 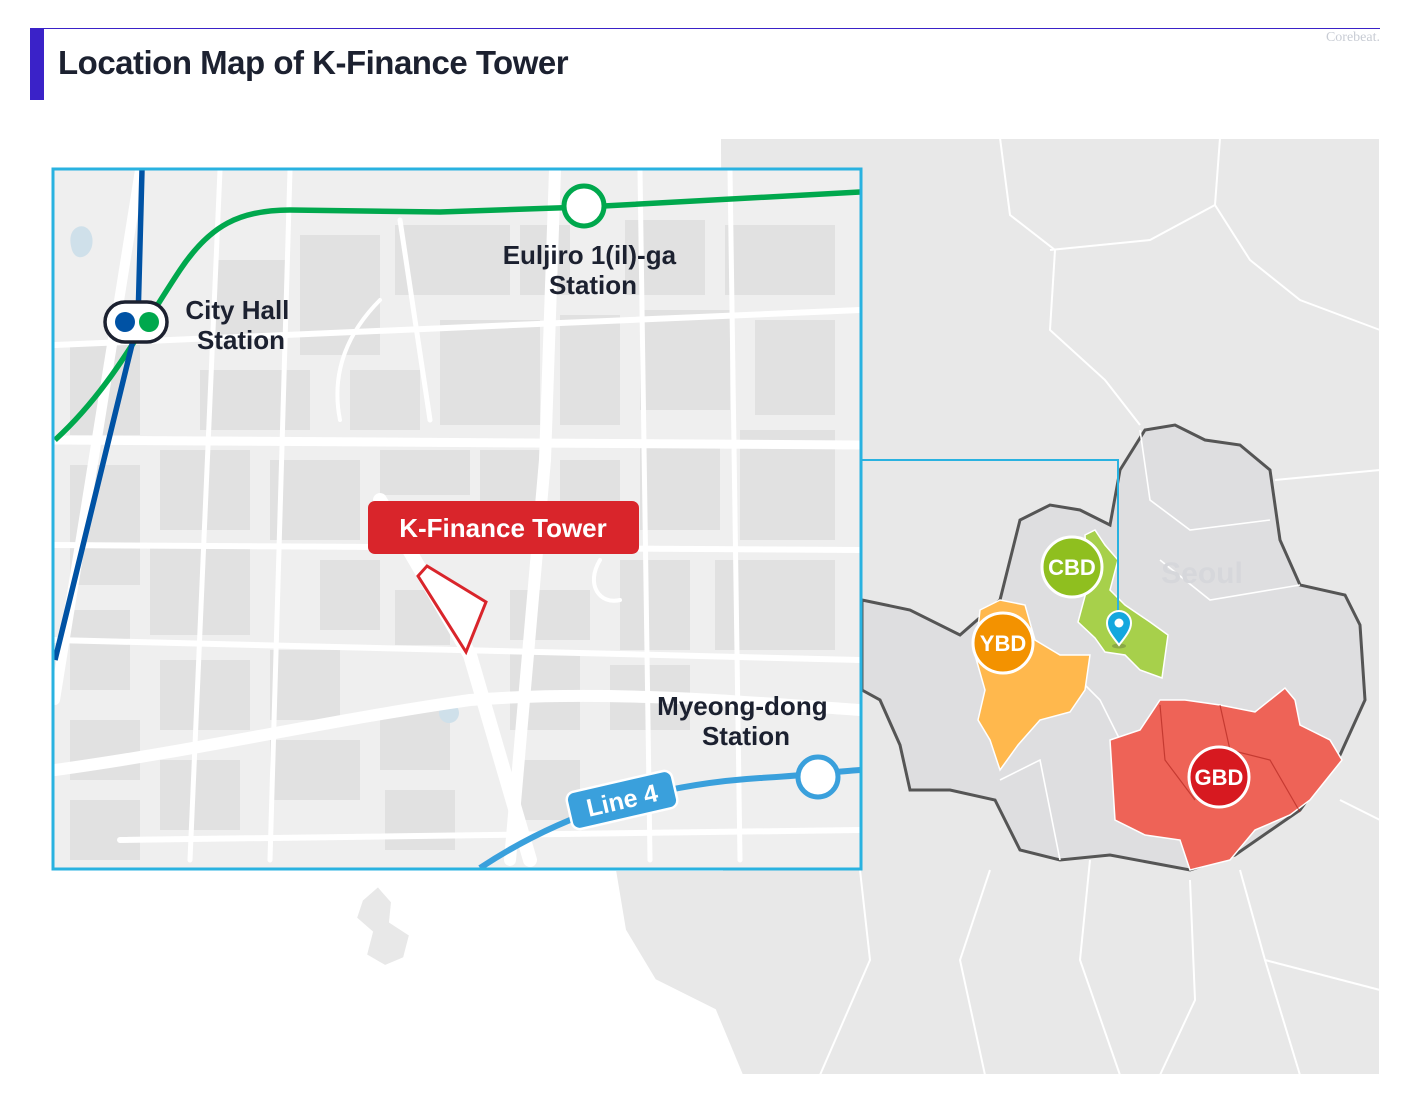 I want to click on district-badge-ybd: YBD, so click(x=1003, y=643).